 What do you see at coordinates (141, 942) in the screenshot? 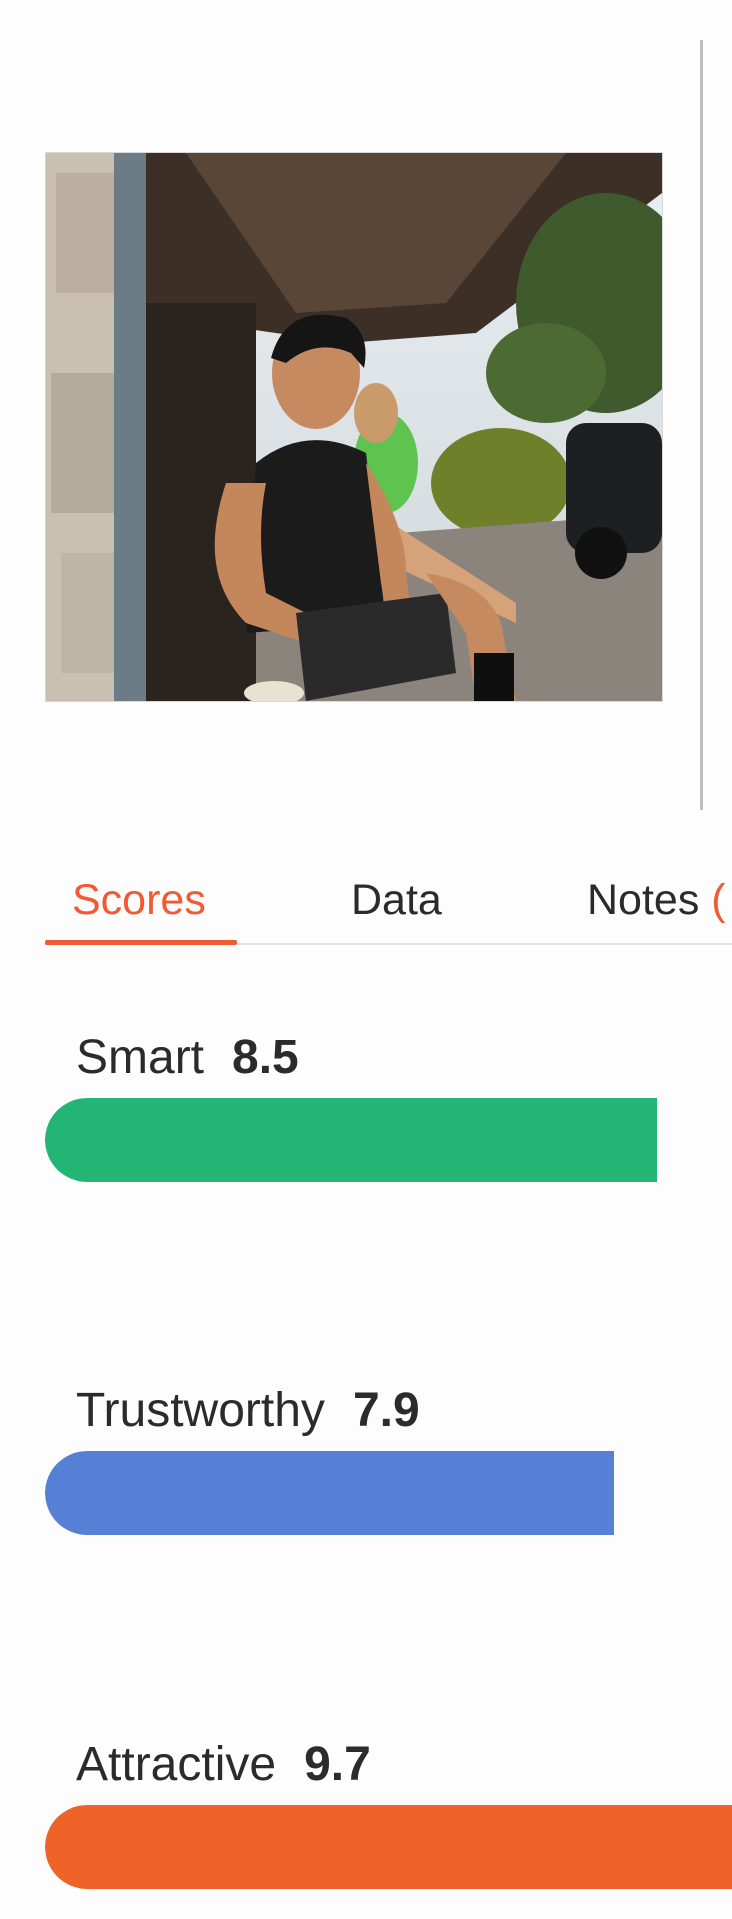
I see `active-tab-indicator` at bounding box center [141, 942].